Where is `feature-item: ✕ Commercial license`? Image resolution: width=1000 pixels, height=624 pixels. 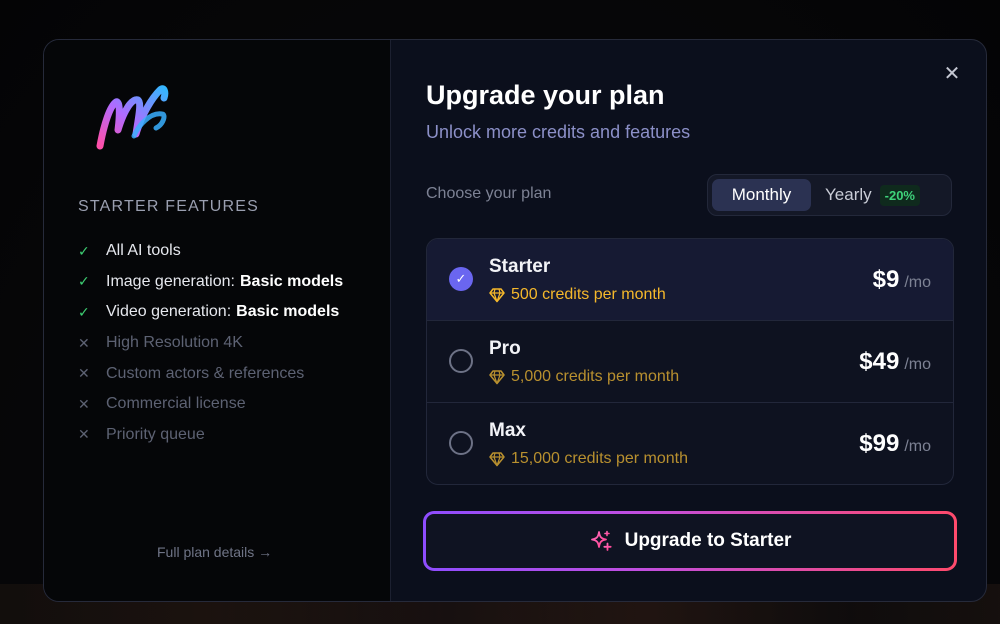
feature-item: ✕ Commercial license is located at coordinates (210, 404).